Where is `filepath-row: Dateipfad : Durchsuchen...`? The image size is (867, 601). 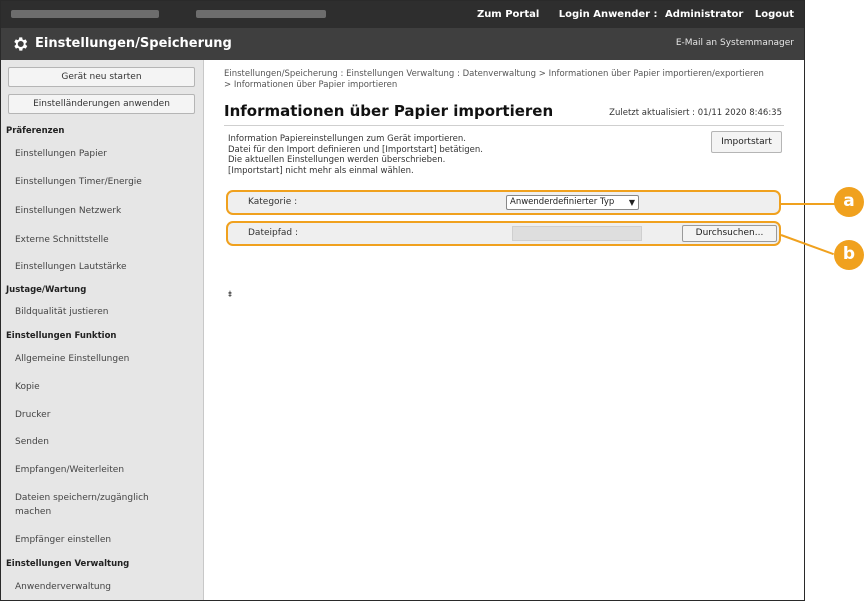
filepath-row: Dateipfad : Durchsuchen... is located at coordinates (503, 233).